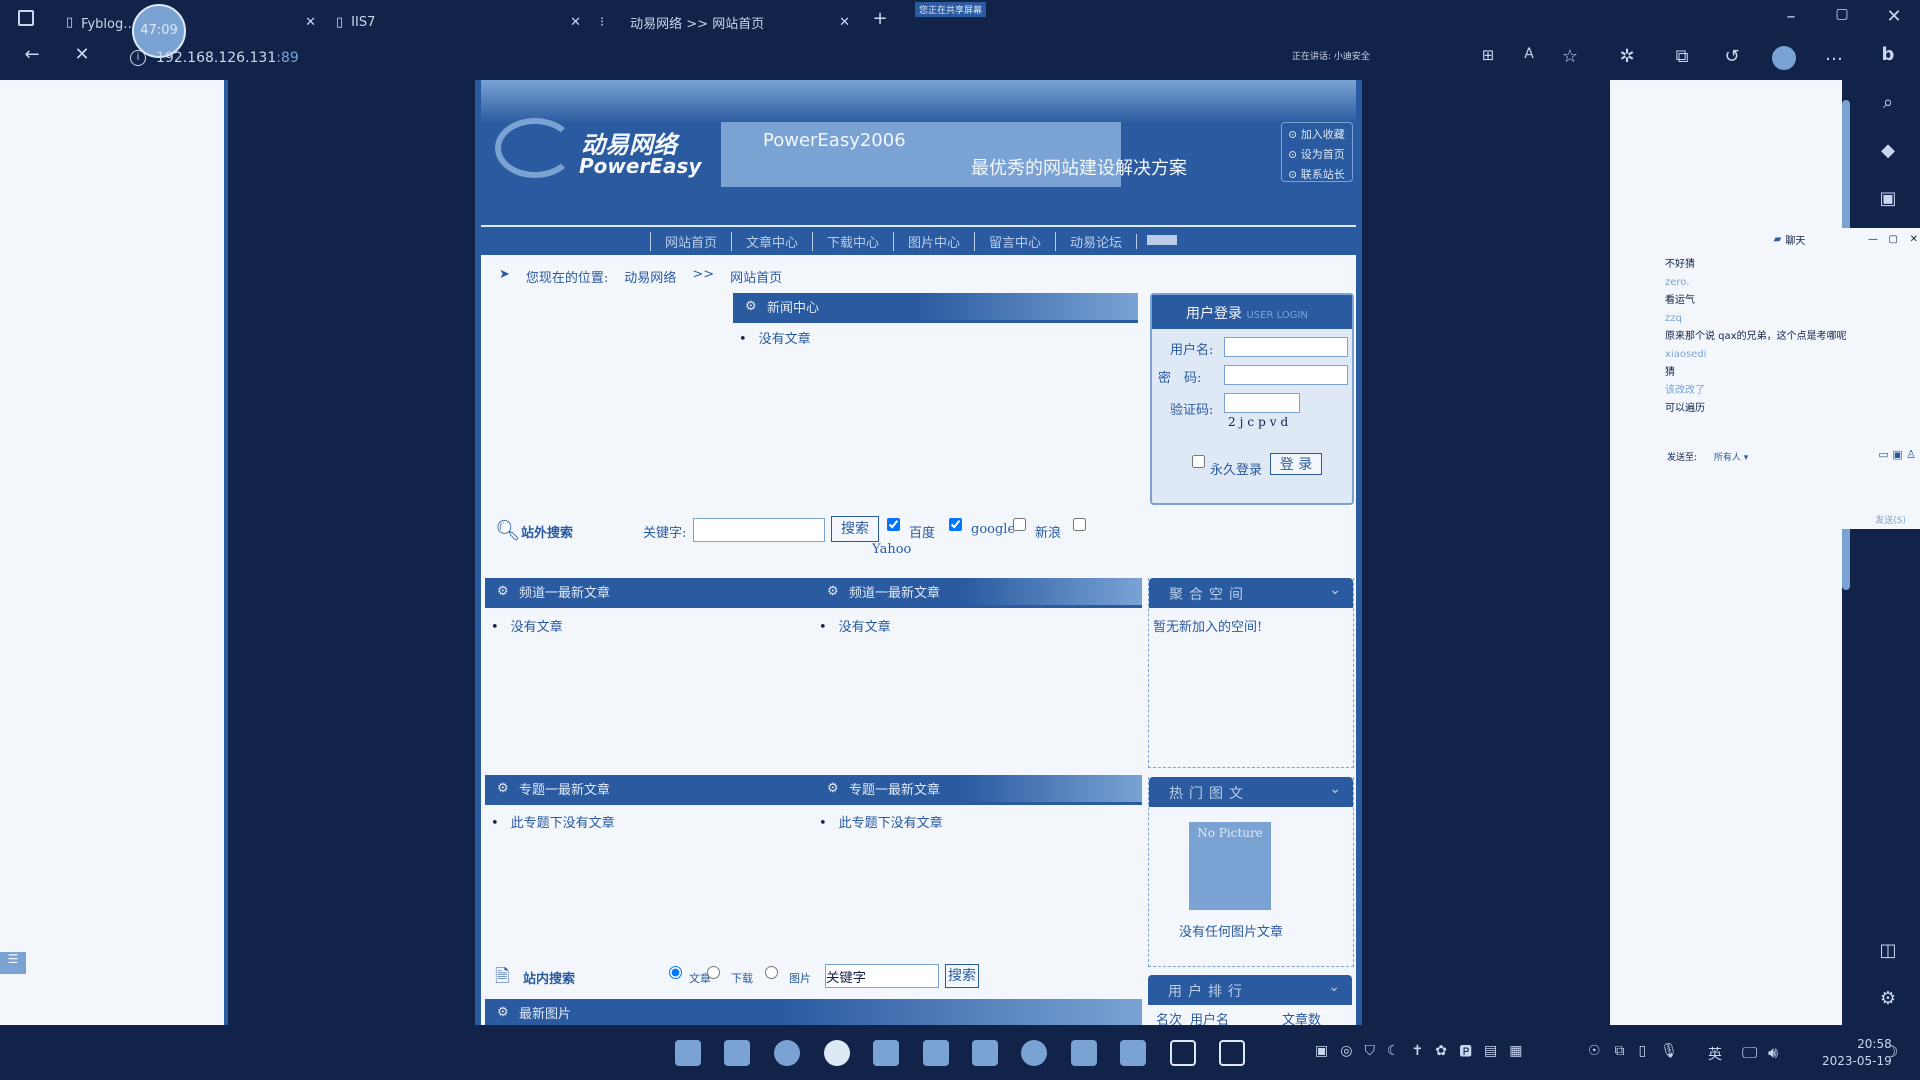  What do you see at coordinates (70, 22) in the screenshot?
I see `page-icon: ▯` at bounding box center [70, 22].